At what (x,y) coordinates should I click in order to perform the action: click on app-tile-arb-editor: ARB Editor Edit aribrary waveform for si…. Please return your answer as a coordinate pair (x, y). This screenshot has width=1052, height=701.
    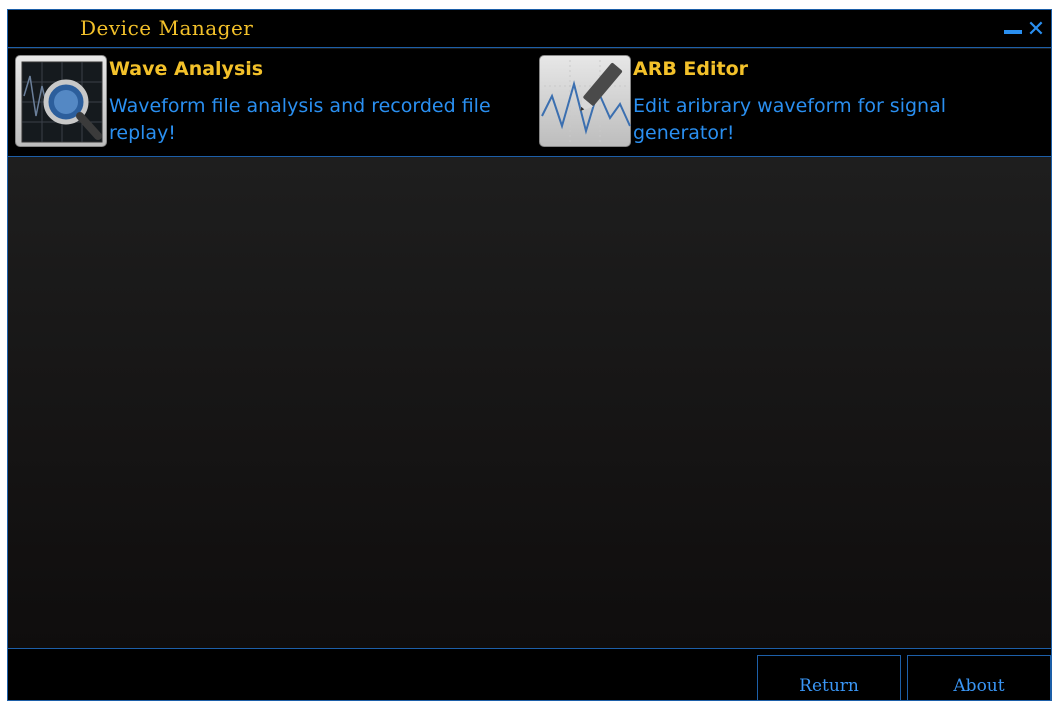
    Looking at the image, I should click on (791, 103).